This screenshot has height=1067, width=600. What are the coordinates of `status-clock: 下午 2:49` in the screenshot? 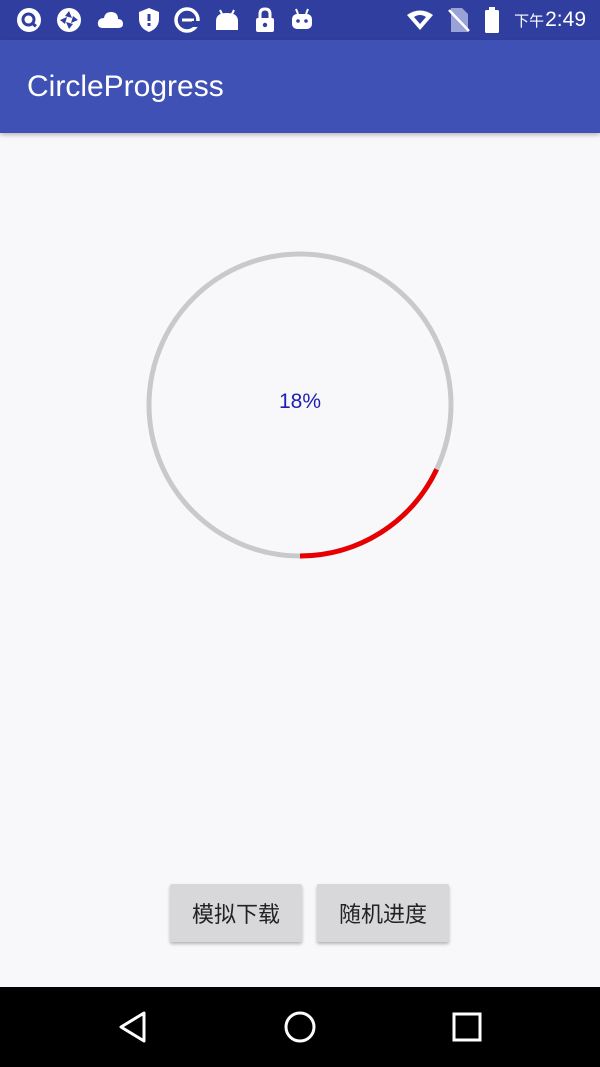 It's located at (550, 20).